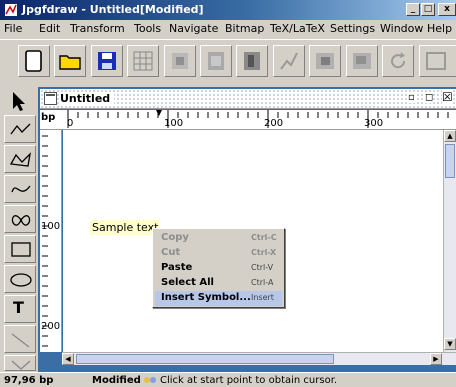 The image size is (456, 387). I want to click on horizontal-ruler: bp 0 100 200 300, so click(248, 120).